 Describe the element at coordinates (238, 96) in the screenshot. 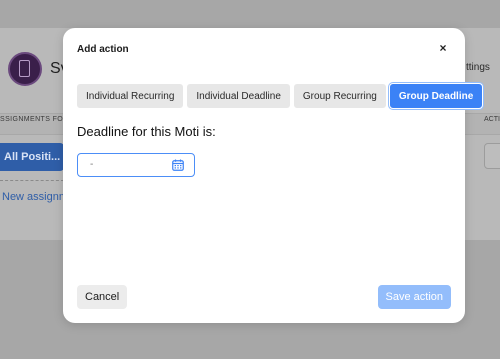

I see `tab-individual-deadline: Individual Deadline` at that location.